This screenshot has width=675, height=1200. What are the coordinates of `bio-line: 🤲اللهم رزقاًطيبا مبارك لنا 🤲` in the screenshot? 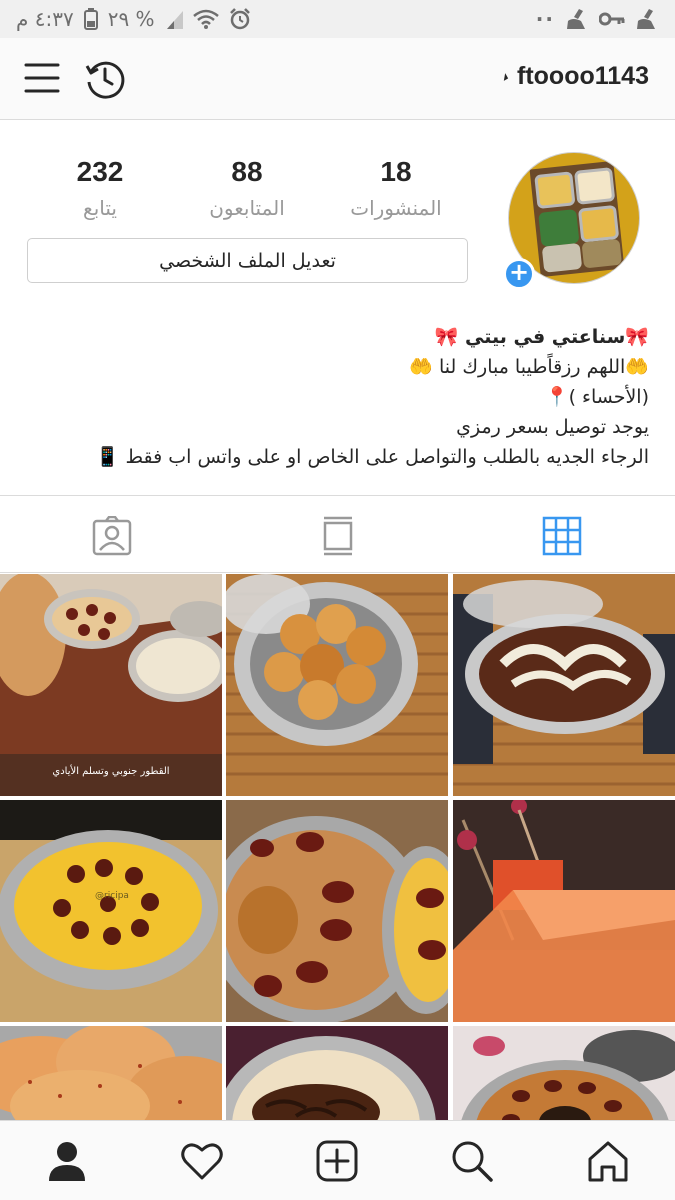 It's located at (529, 367).